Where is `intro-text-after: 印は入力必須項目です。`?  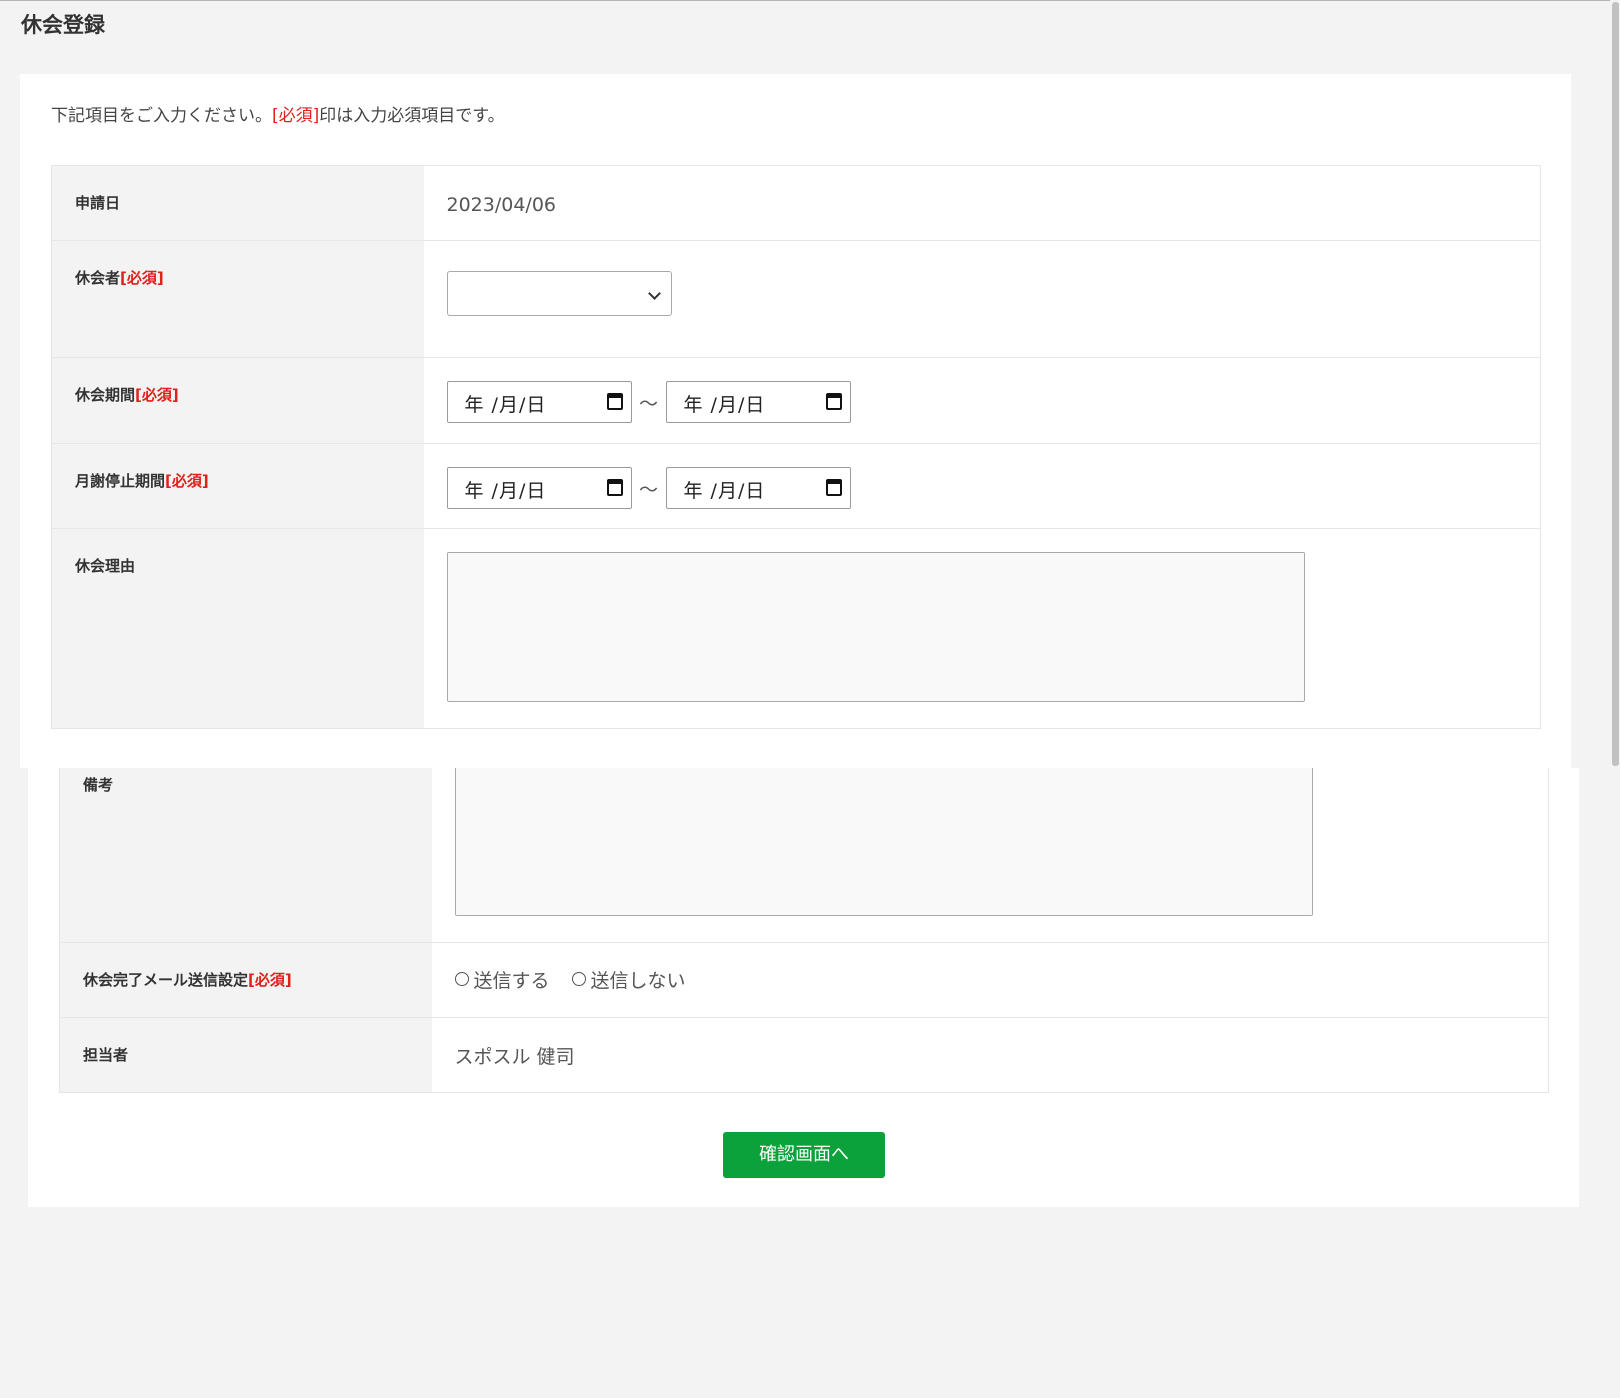
intro-text-after: 印は入力必須項目です。 is located at coordinates (412, 116).